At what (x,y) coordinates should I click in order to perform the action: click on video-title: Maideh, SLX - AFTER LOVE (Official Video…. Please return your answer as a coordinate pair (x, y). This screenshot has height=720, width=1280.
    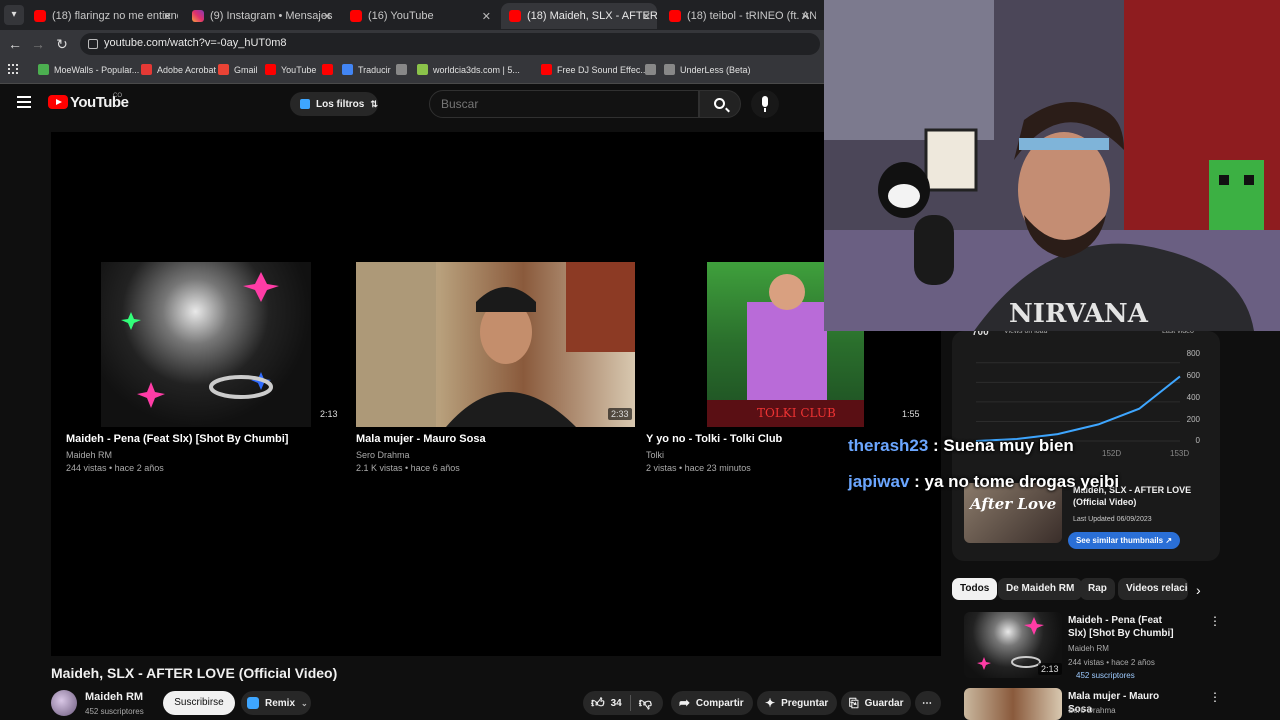
    Looking at the image, I should click on (194, 673).